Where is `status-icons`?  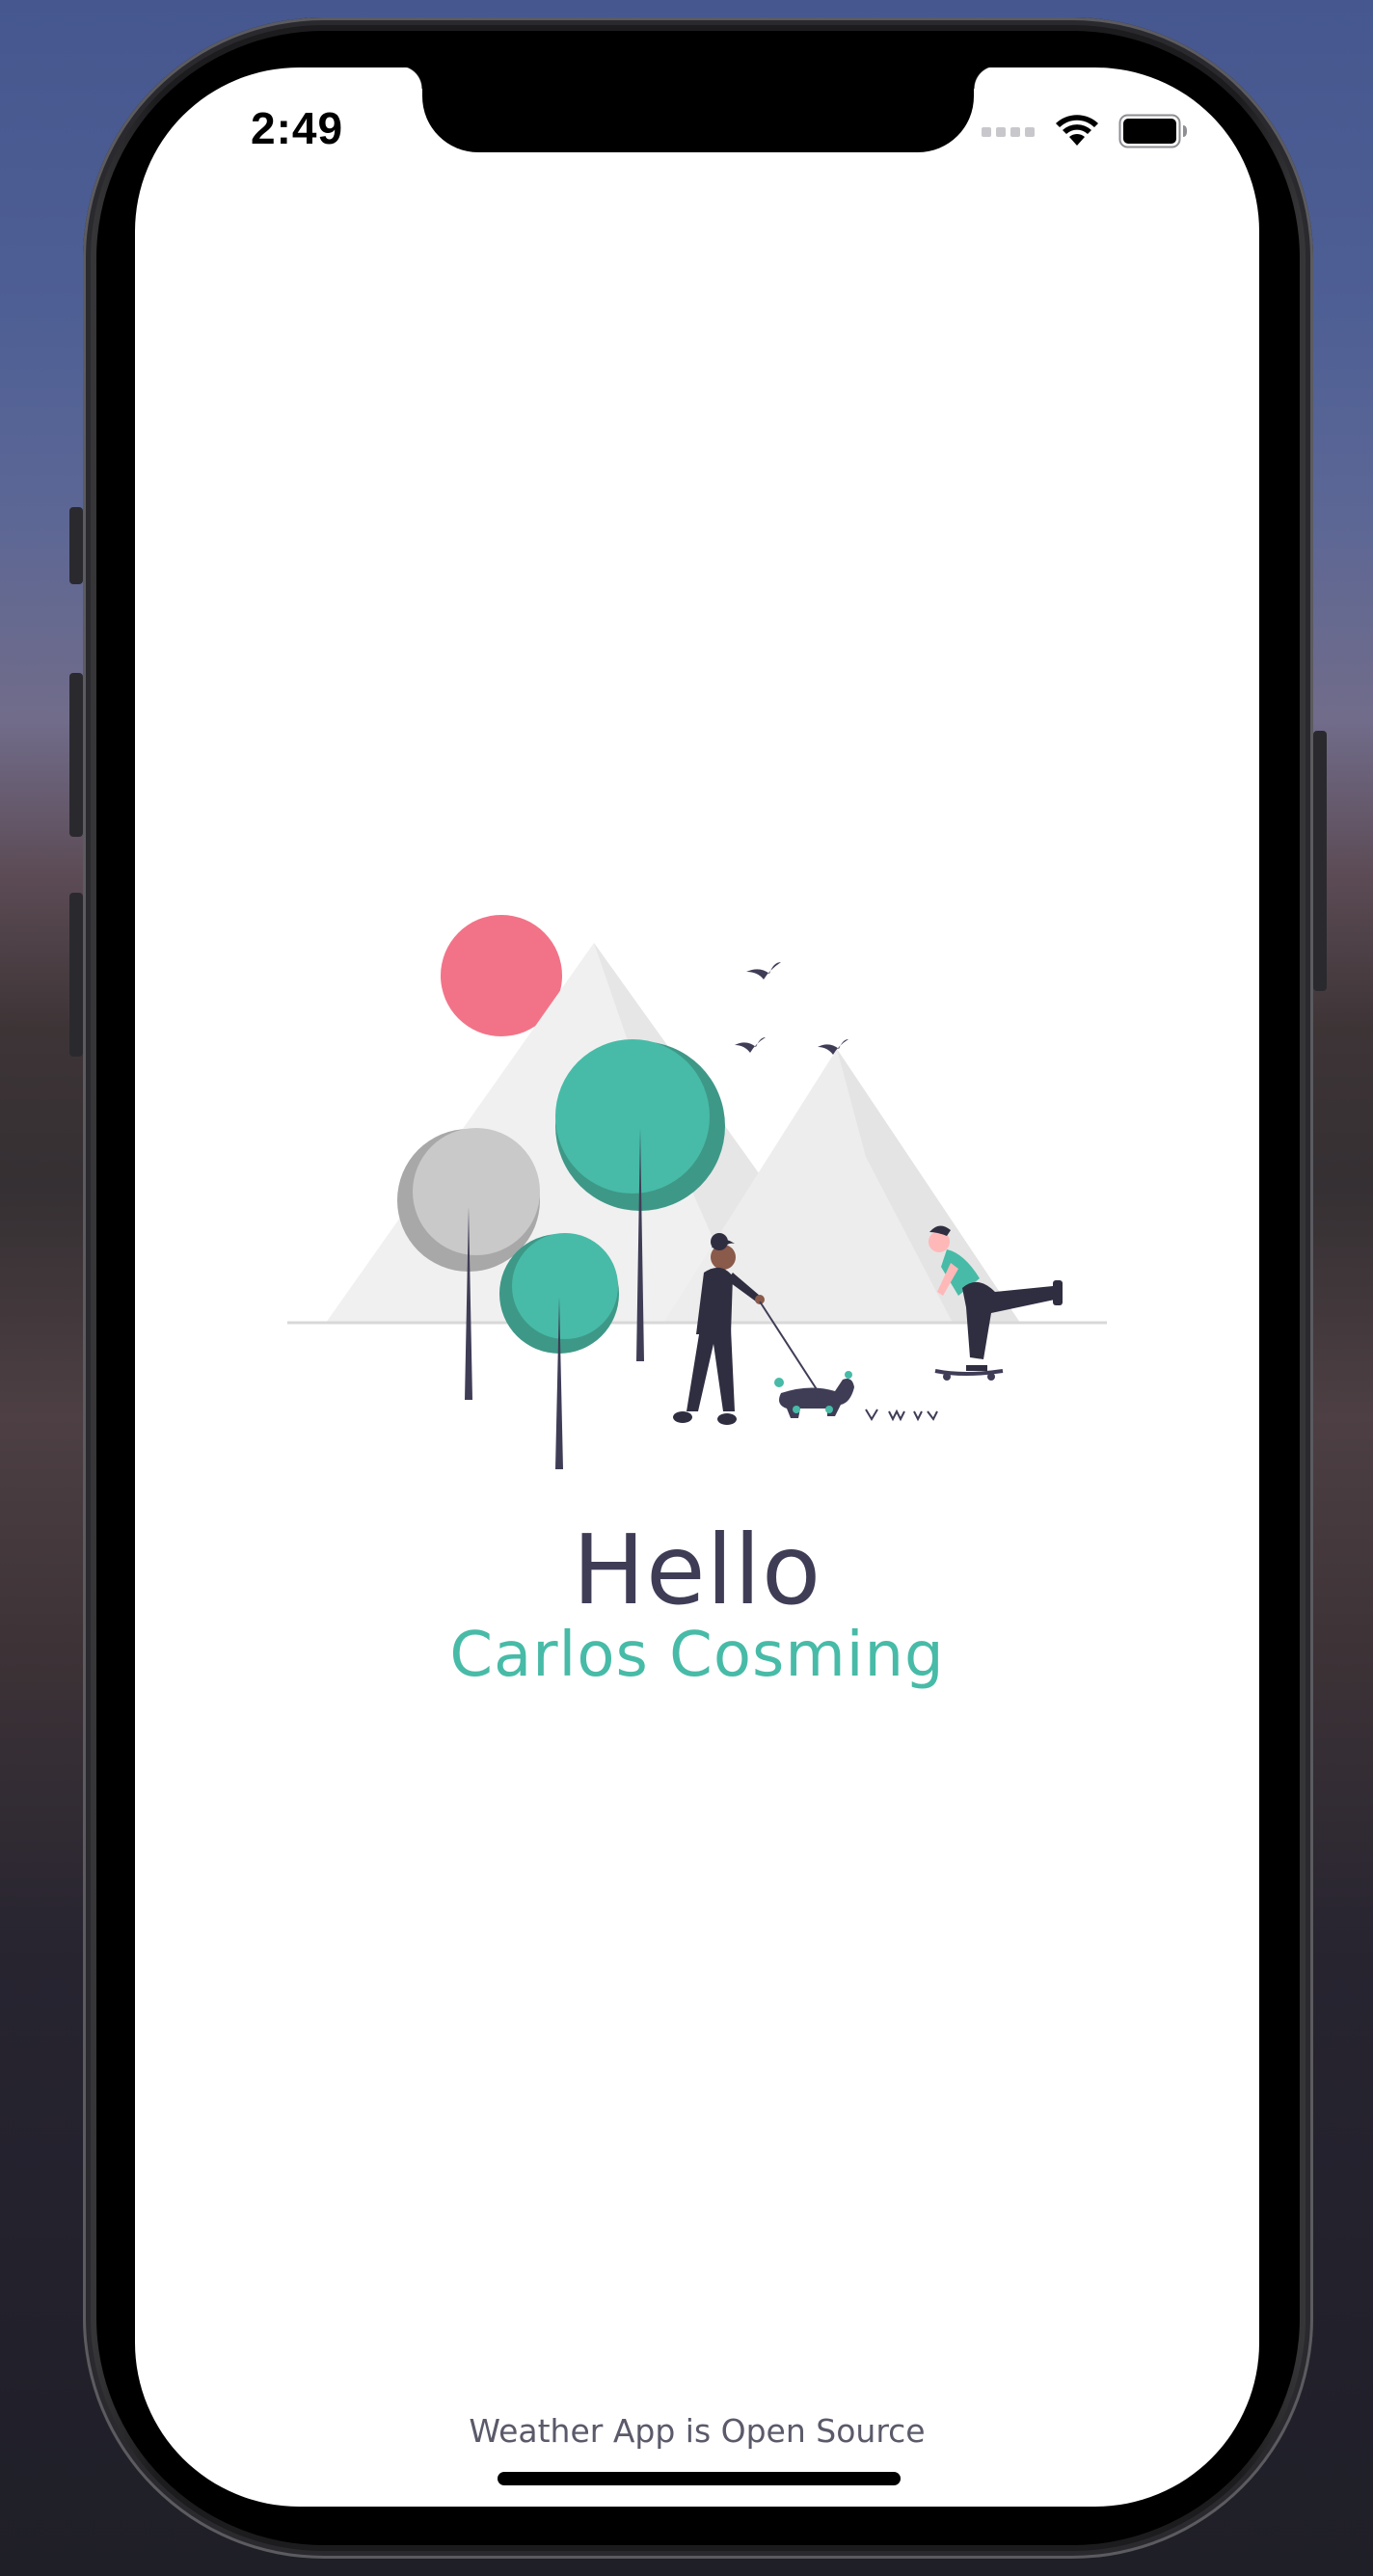
status-icons is located at coordinates (1085, 134).